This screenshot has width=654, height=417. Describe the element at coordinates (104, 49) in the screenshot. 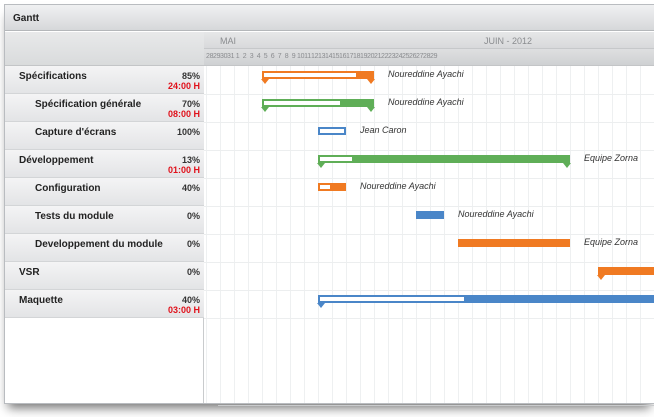

I see `task-list-header` at that location.